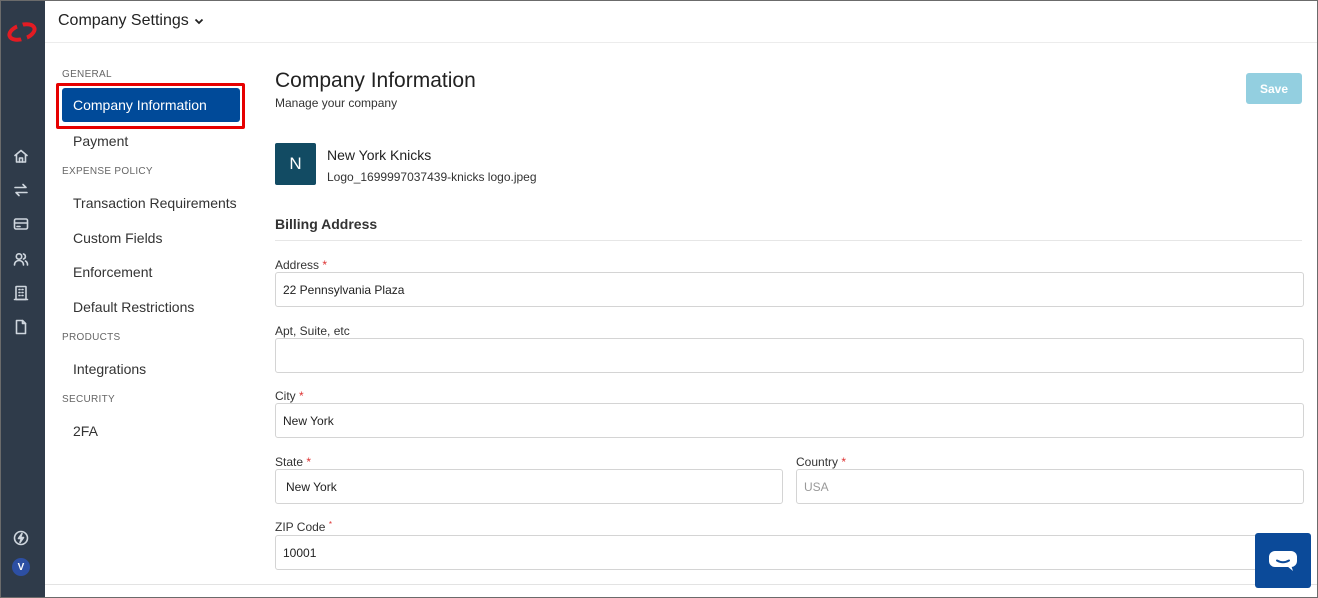  Describe the element at coordinates (21, 259) in the screenshot. I see `users-icon` at that location.